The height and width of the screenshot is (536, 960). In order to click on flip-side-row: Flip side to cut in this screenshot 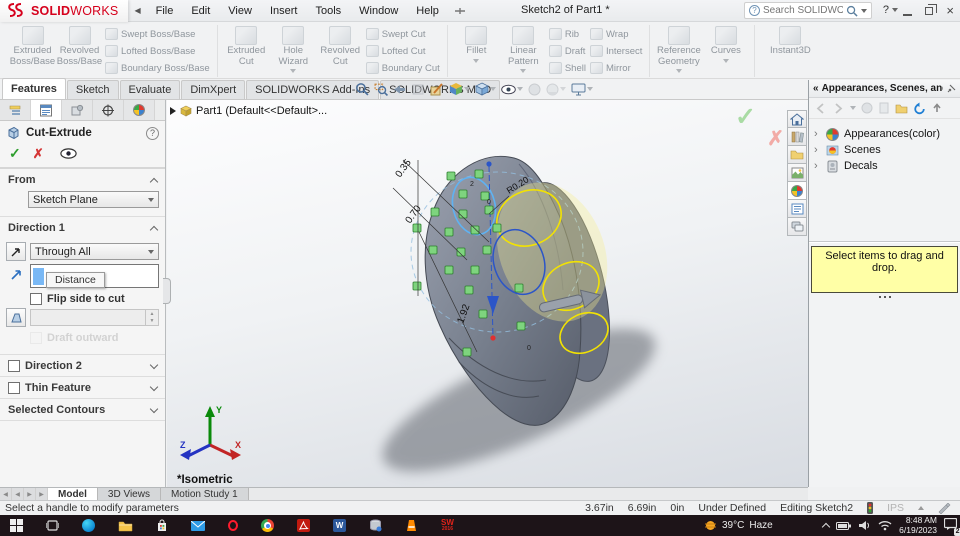, I will do `click(94, 299)`.